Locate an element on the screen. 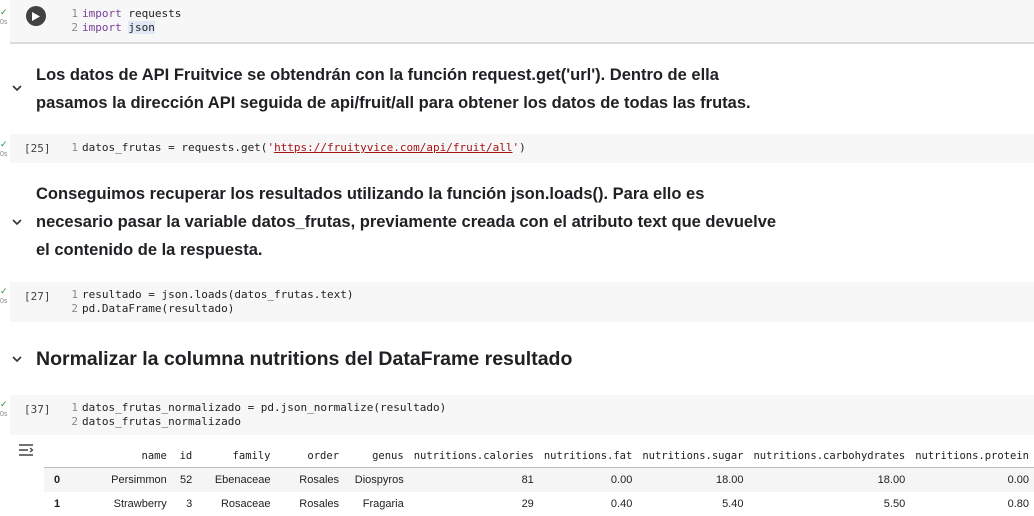 This screenshot has width=1034, height=516. api-url-link: https://fruityvice.com/api/fruit/all is located at coordinates (393, 147).